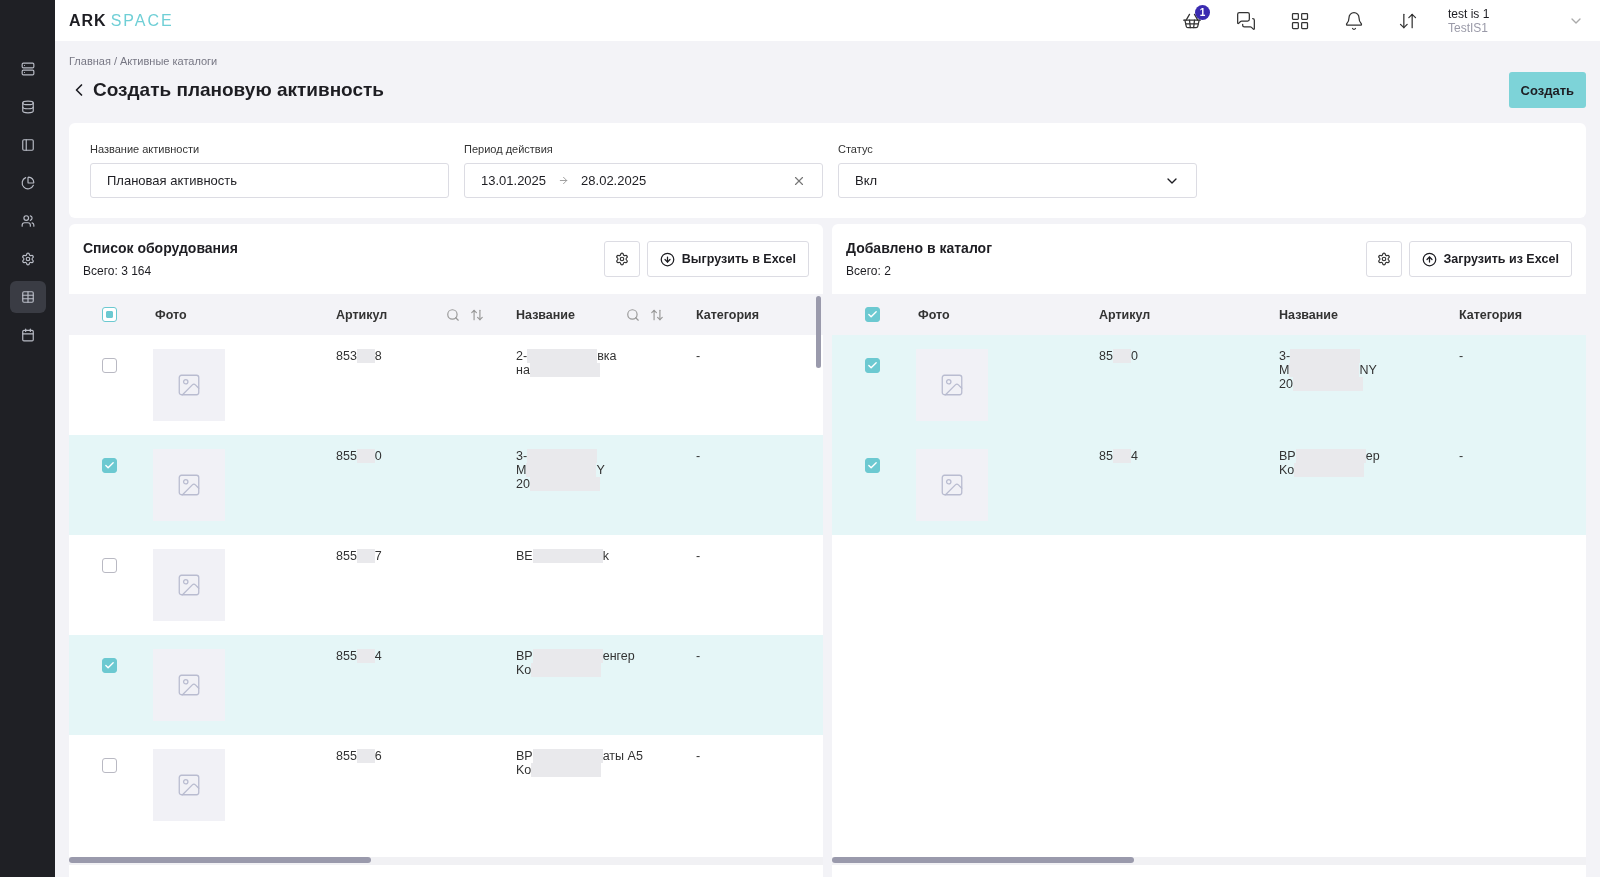 Image resolution: width=1600 pixels, height=877 pixels. Describe the element at coordinates (1209, 385) in the screenshot. I see `table-row: 85 0 3- M NY 20 -` at that location.